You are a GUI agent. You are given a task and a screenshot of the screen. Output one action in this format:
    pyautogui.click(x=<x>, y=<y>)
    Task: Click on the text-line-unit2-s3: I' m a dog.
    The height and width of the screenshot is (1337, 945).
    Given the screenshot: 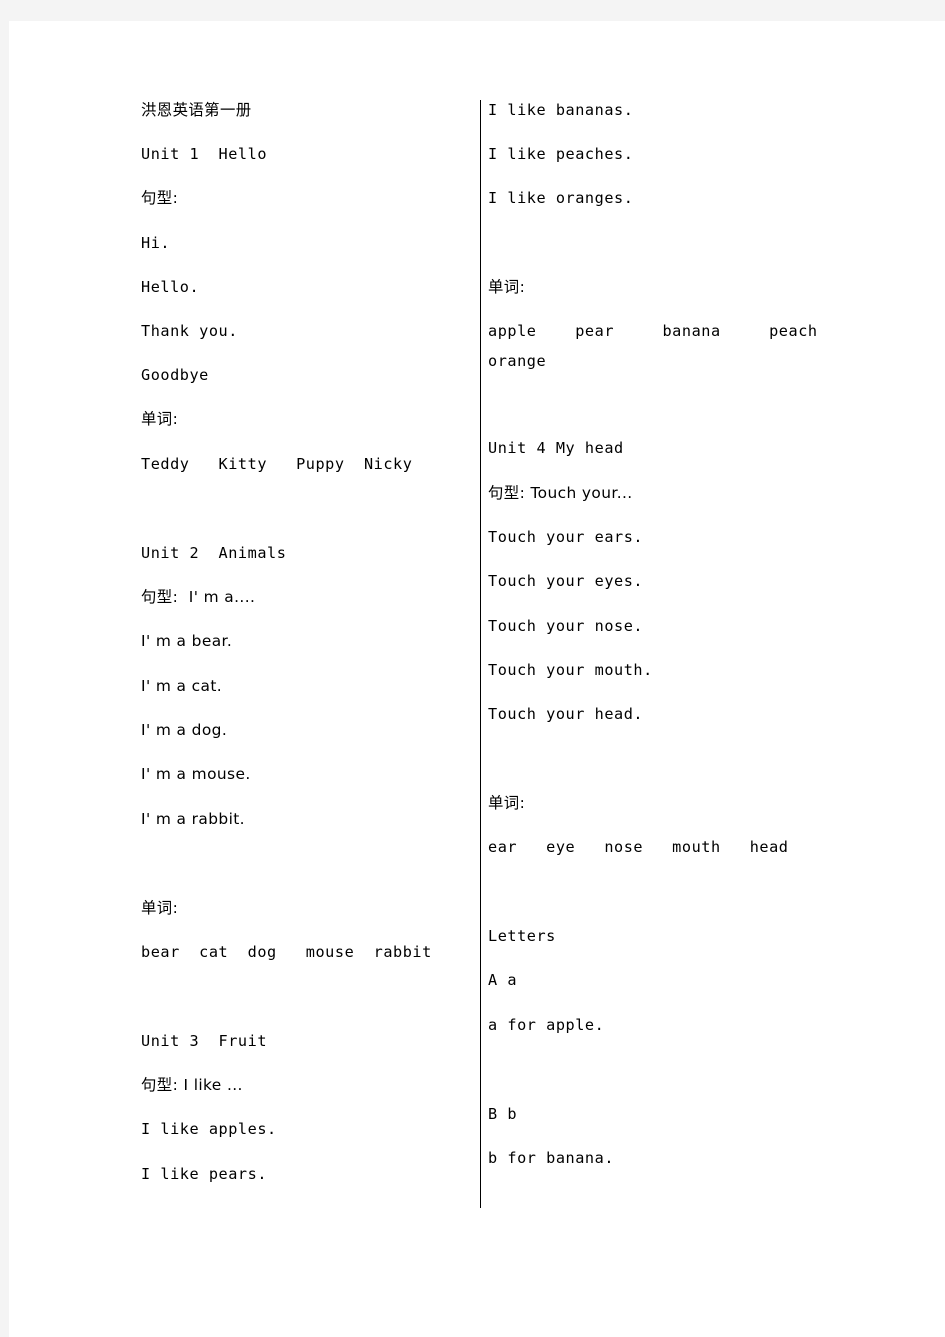 What is the action you would take?
    pyautogui.click(x=184, y=730)
    